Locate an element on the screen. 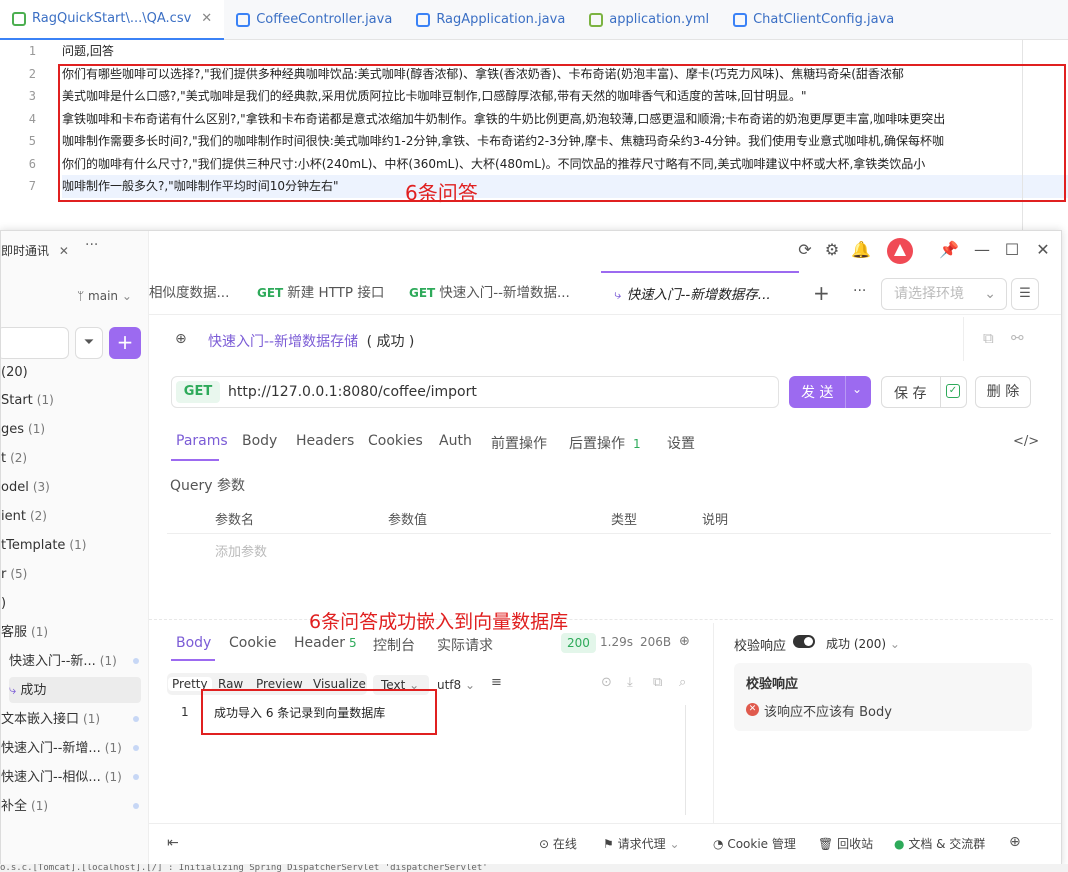 Image resolution: width=1068 pixels, height=872 pixels. window-tab: 即时通讯 ✕ is located at coordinates (35, 251).